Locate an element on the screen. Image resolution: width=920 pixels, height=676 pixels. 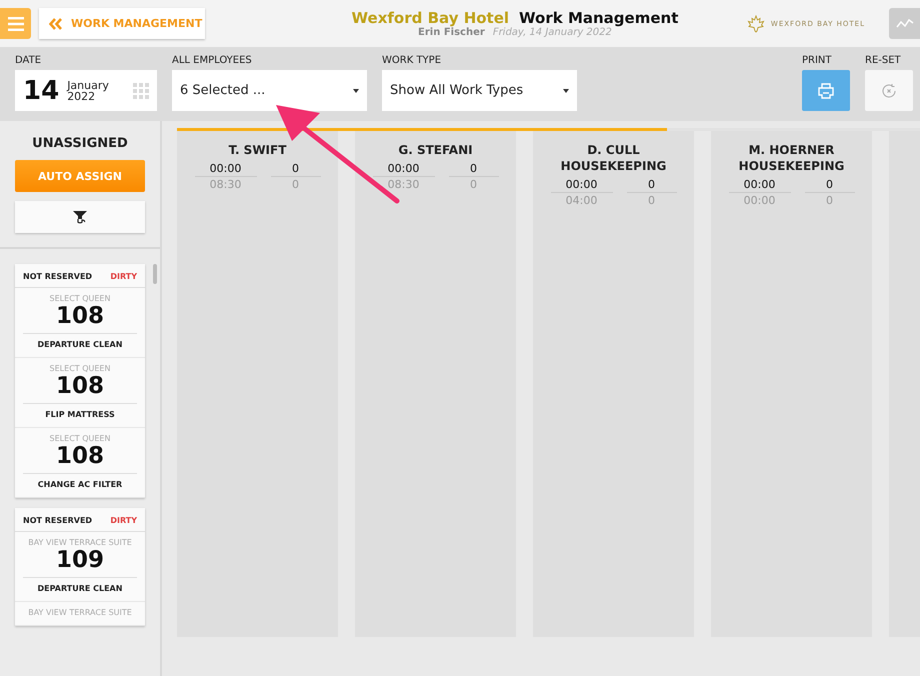
field-label: RE-SET is located at coordinates (883, 60).